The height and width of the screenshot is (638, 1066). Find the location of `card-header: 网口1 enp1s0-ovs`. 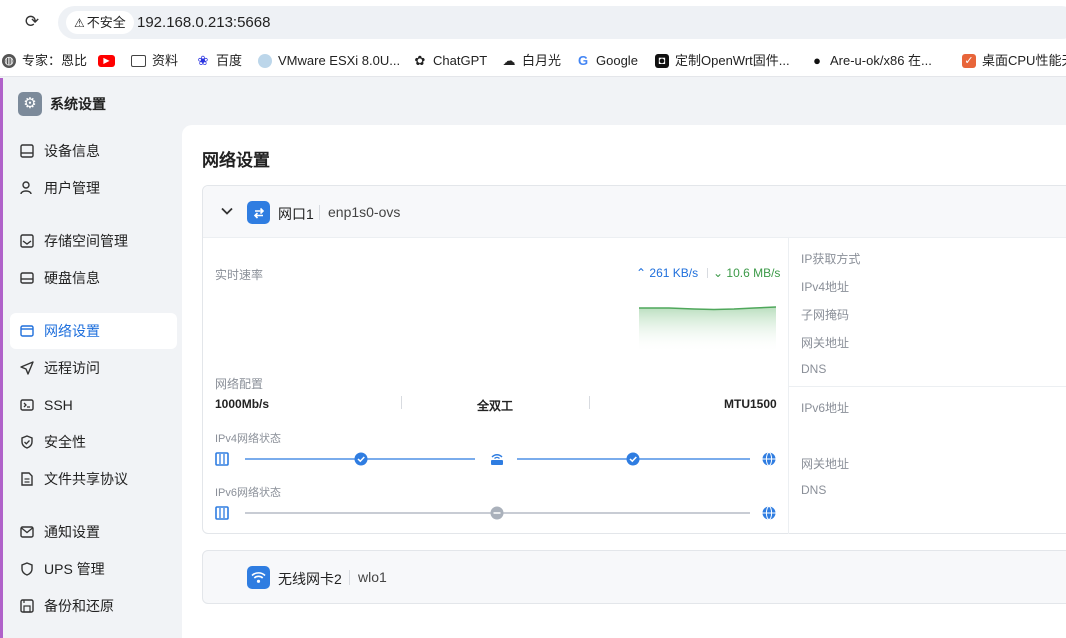

card-header: 网口1 enp1s0-ovs is located at coordinates (634, 212).